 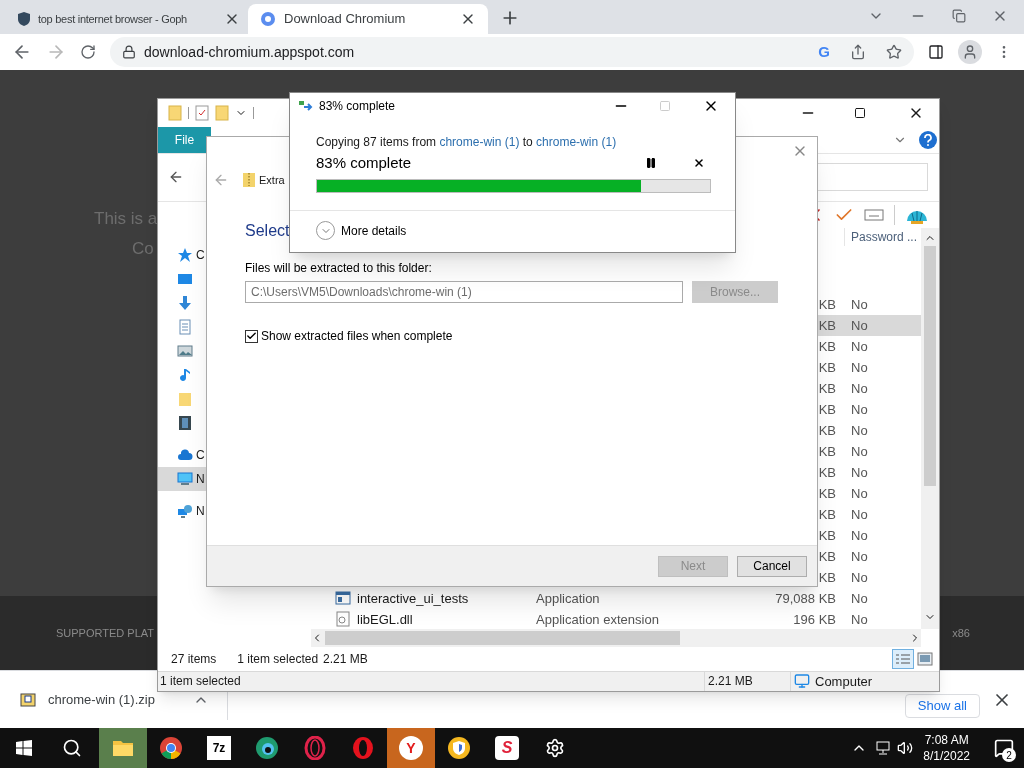 I want to click on footer-text: SUPPORTED PLAT, so click(x=105, y=633).